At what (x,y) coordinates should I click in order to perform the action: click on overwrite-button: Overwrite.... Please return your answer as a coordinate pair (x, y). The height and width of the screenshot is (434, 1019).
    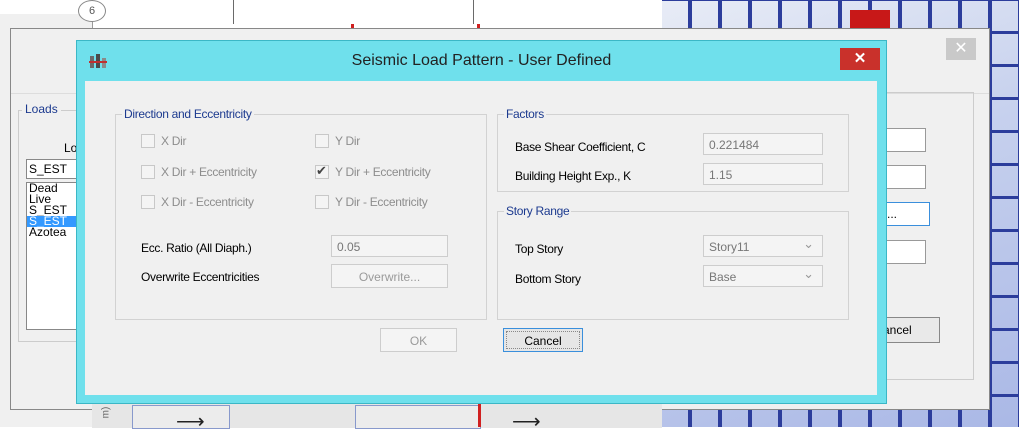
    Looking at the image, I should click on (389, 276).